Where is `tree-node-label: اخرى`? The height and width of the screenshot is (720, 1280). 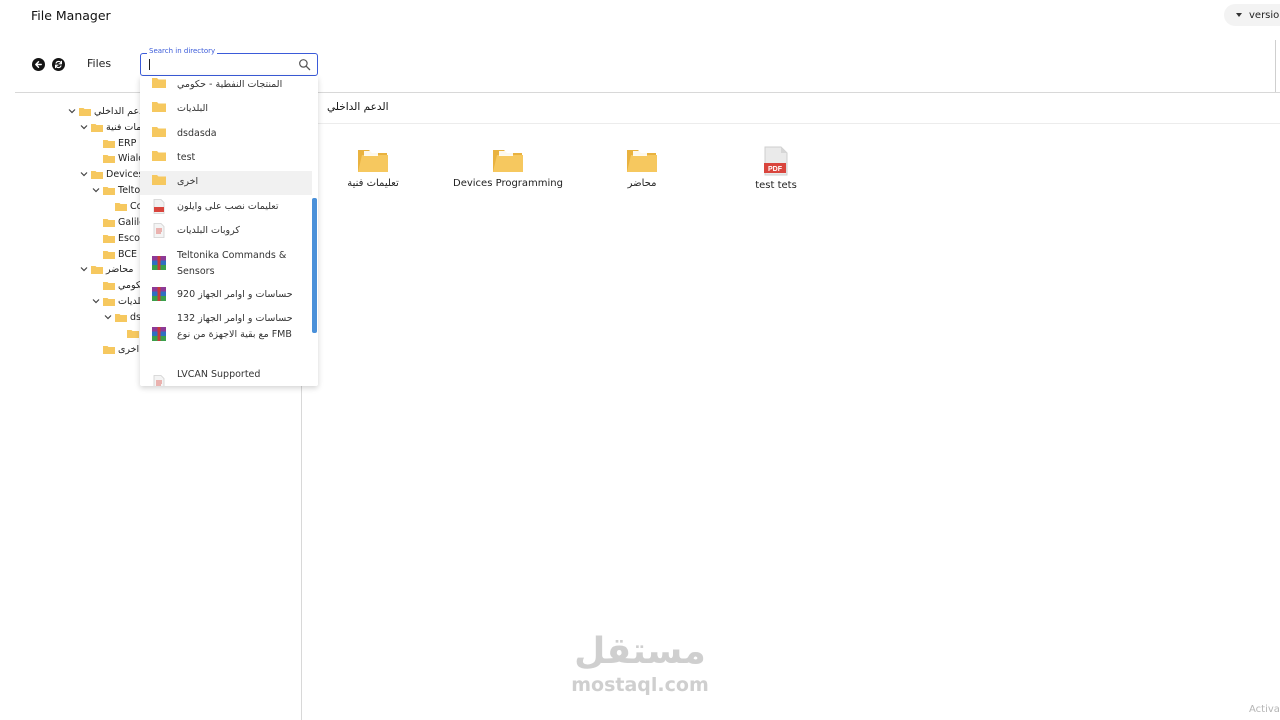
tree-node-label: اخرى is located at coordinates (129, 349).